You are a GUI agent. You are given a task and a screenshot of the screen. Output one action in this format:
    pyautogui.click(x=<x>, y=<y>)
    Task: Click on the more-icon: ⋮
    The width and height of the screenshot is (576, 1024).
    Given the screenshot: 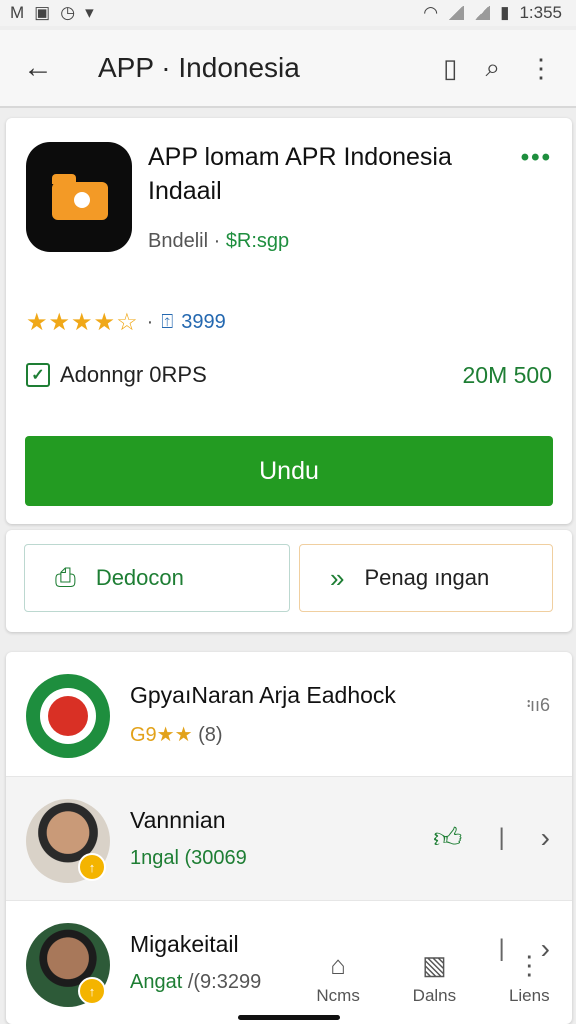 What is the action you would take?
    pyautogui.click(x=529, y=965)
    